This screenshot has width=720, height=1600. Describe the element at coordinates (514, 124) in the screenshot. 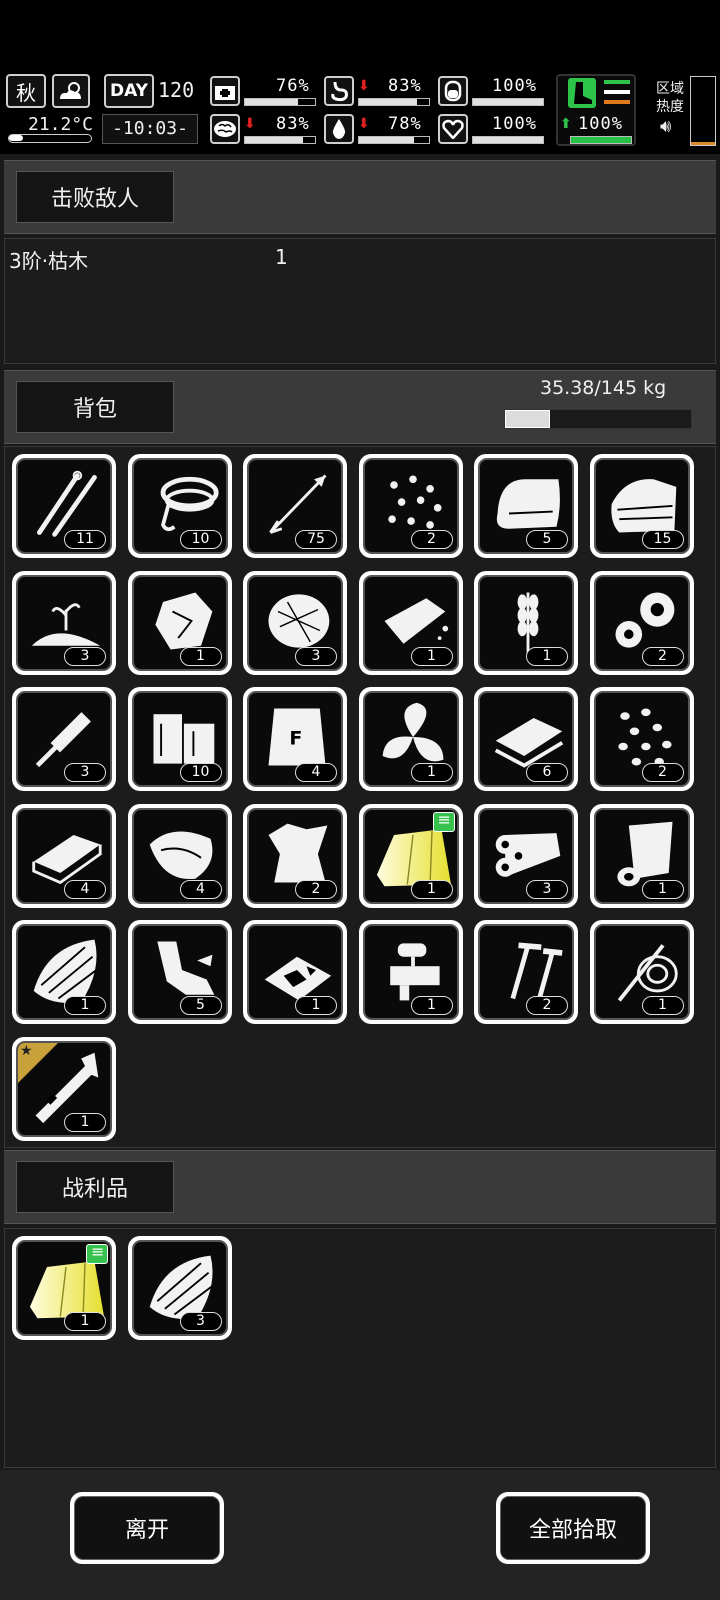

I see `heart-value: 100%` at that location.